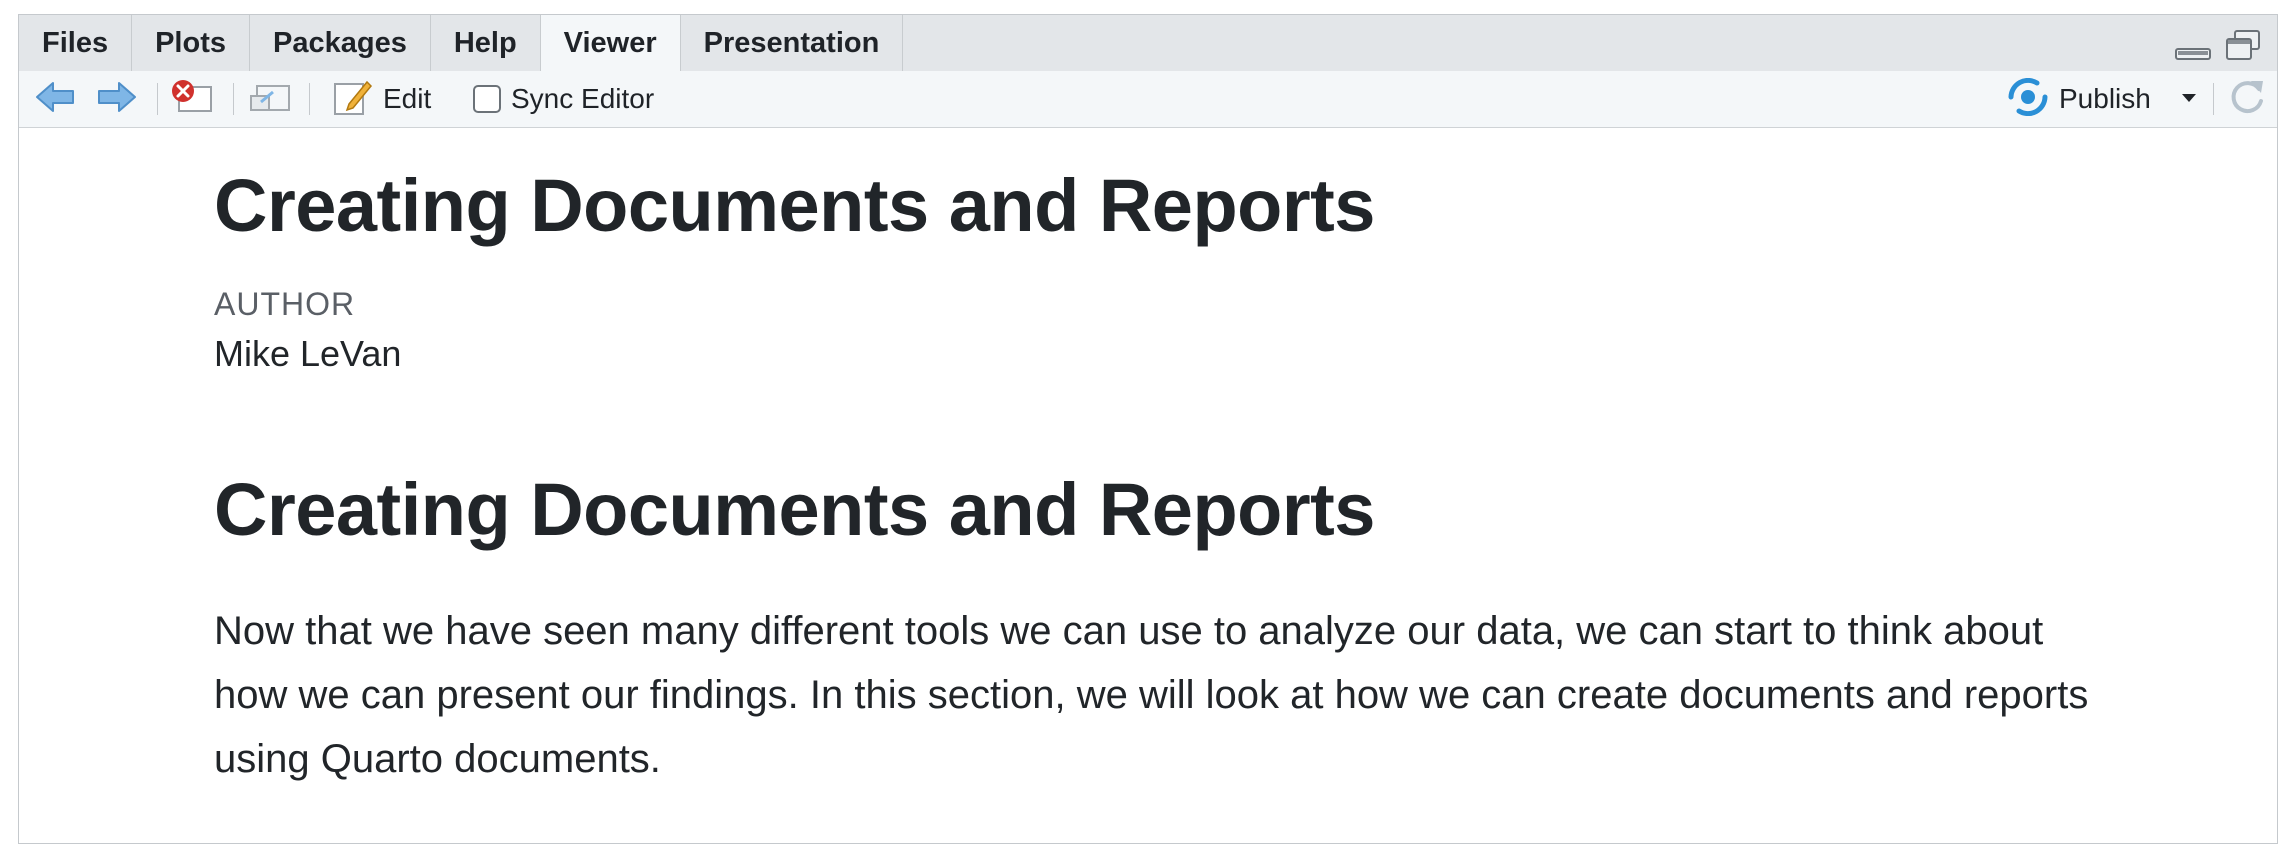 Image resolution: width=2294 pixels, height=844 pixels. What do you see at coordinates (2189, 99) in the screenshot?
I see `chevron-down-icon` at bounding box center [2189, 99].